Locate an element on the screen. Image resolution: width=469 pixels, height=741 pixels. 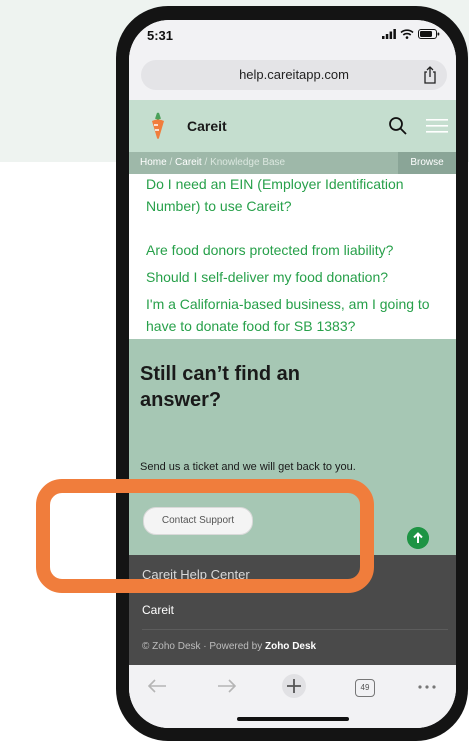
support-heading: Still can’t find an answer? is located at coordinates (220, 387).